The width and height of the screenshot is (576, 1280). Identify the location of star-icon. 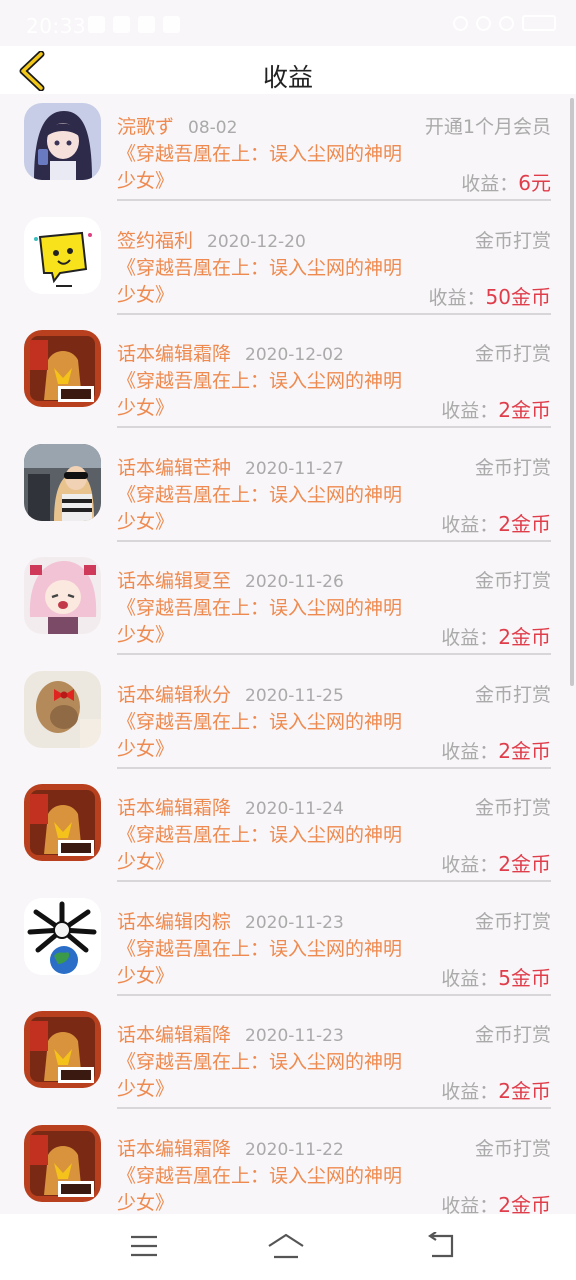
(171, 24).